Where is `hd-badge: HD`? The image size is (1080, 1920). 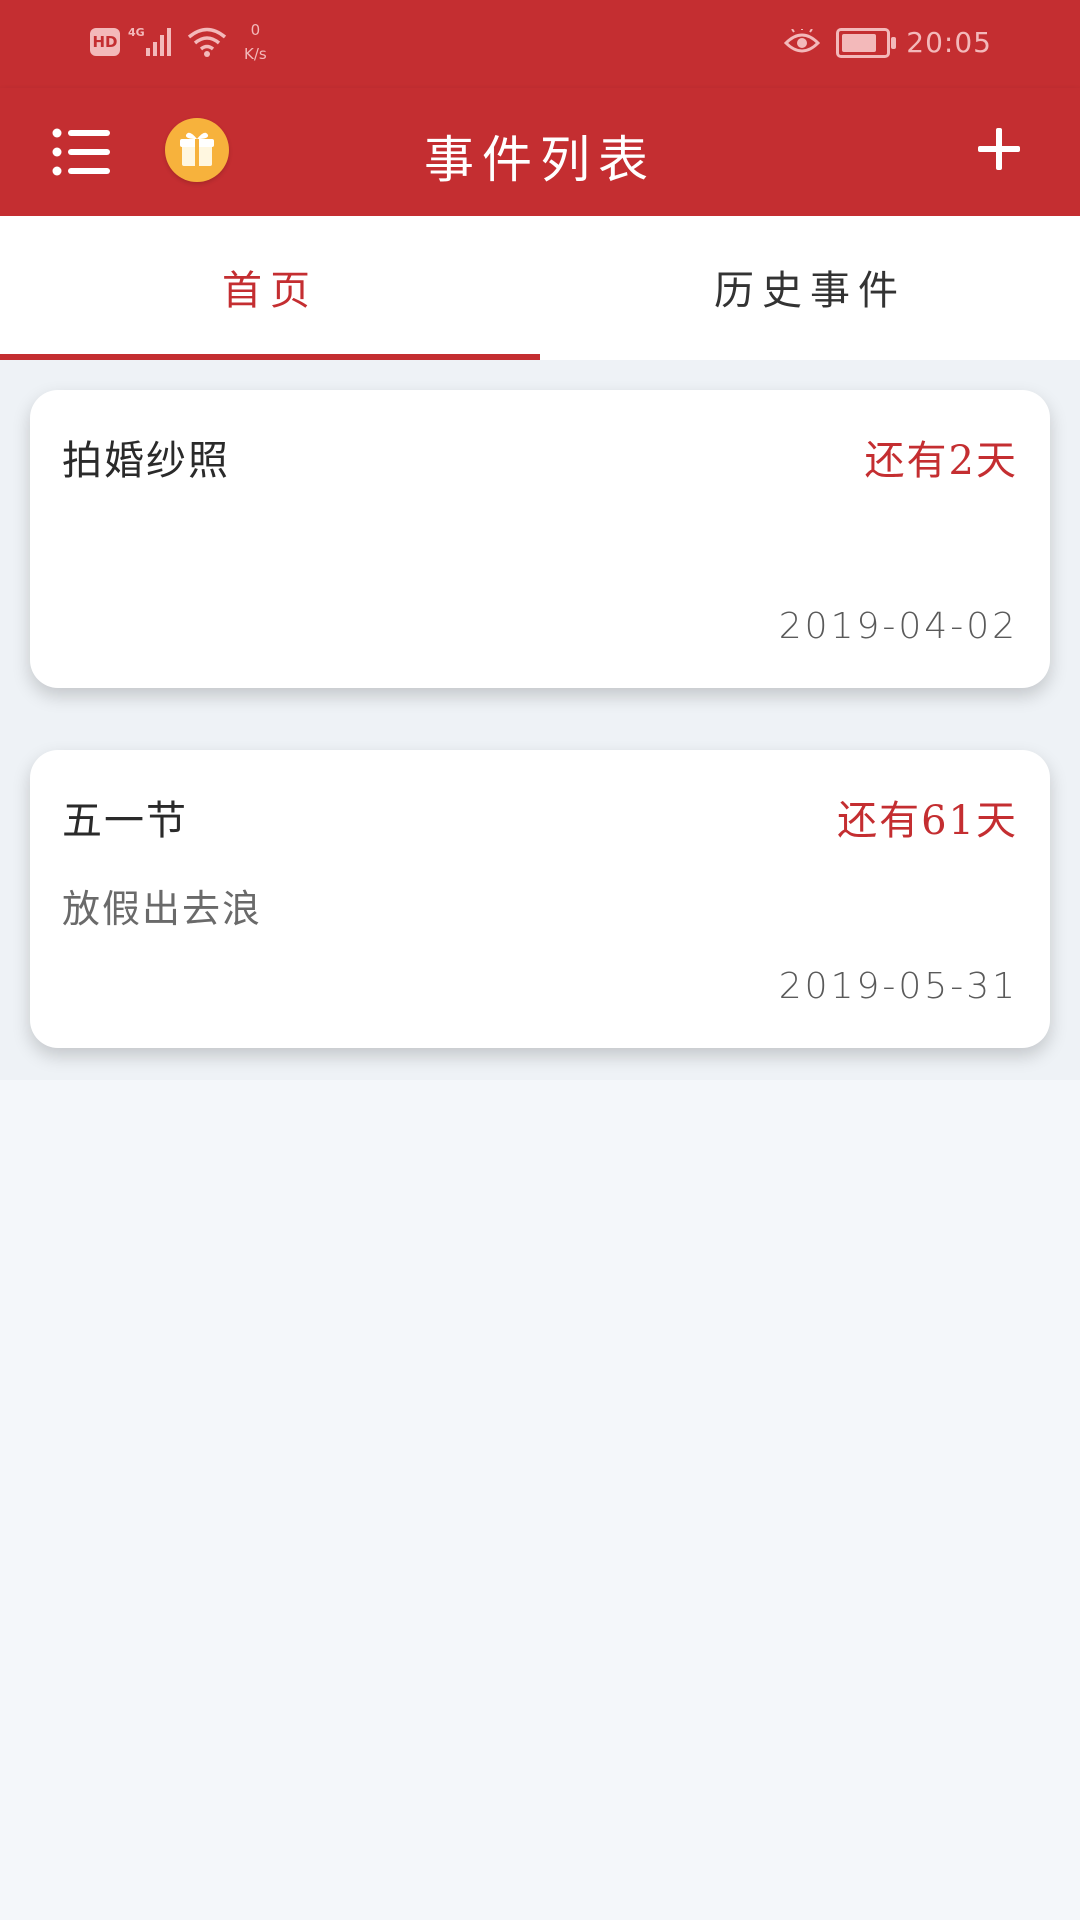 hd-badge: HD is located at coordinates (105, 42).